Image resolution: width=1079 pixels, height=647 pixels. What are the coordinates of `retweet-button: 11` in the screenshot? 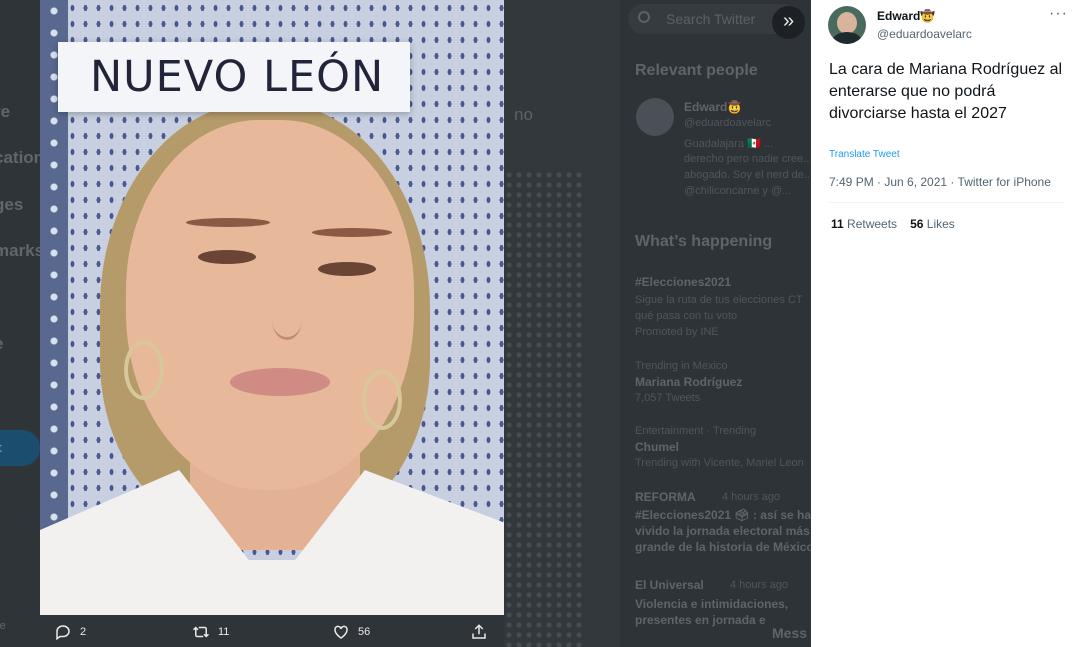 It's located at (210, 632).